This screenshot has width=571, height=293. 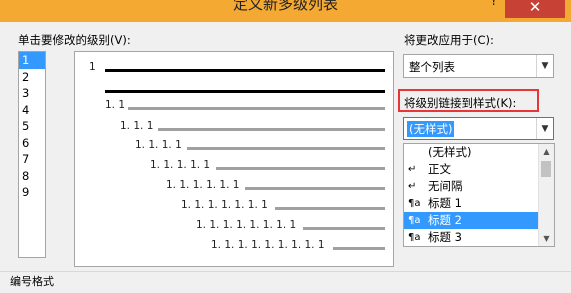 What do you see at coordinates (203, 185) in the screenshot?
I see `preview-number: 1. 1. 1. 1. 1. 1` at bounding box center [203, 185].